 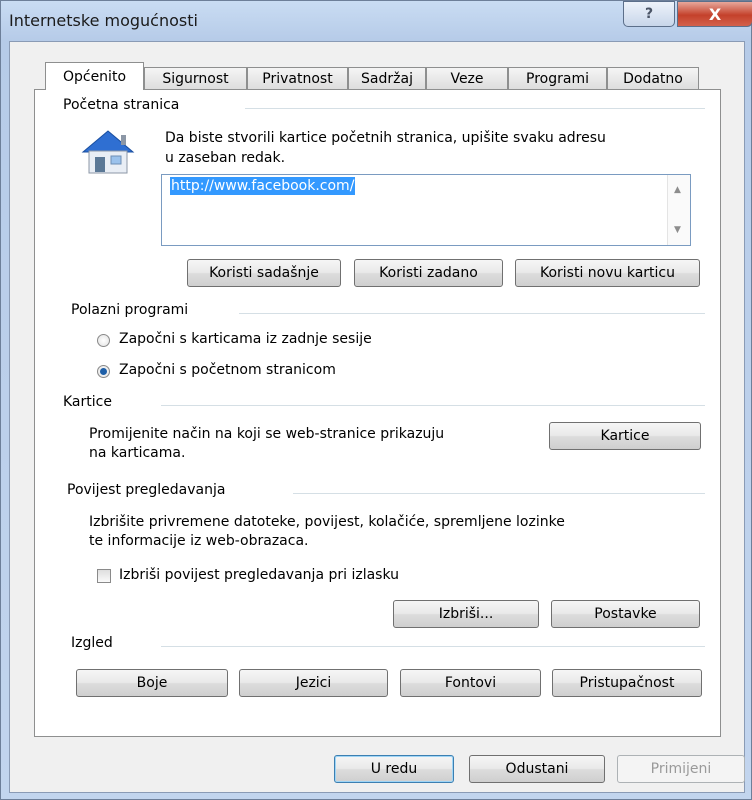 I want to click on help-button: ?, so click(x=649, y=14).